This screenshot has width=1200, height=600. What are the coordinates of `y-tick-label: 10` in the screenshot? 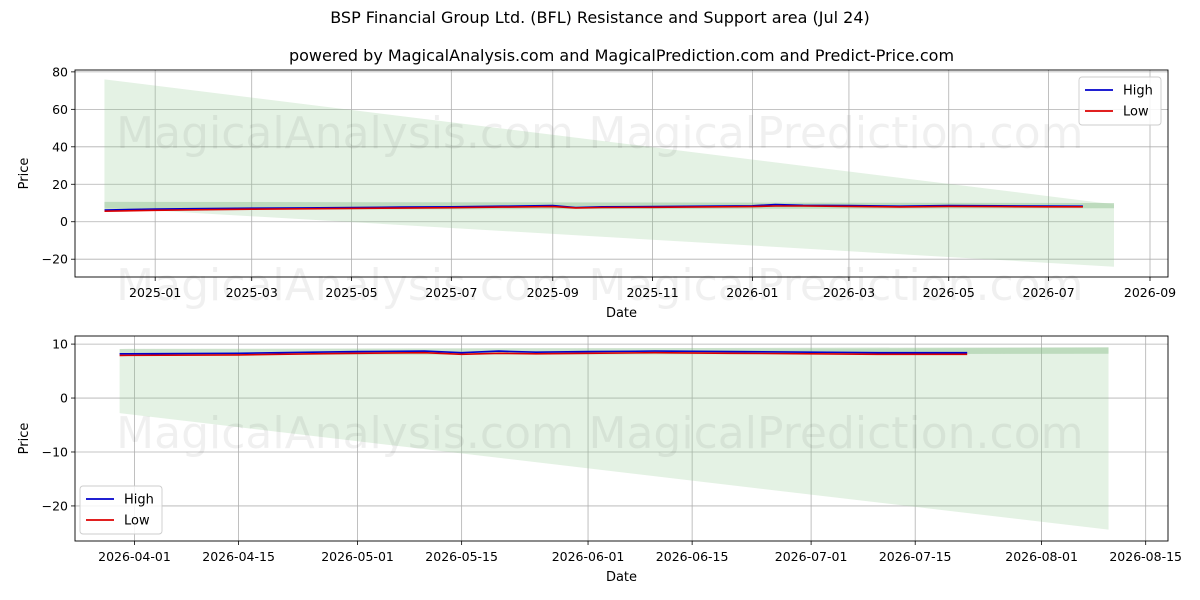 It's located at (60, 344).